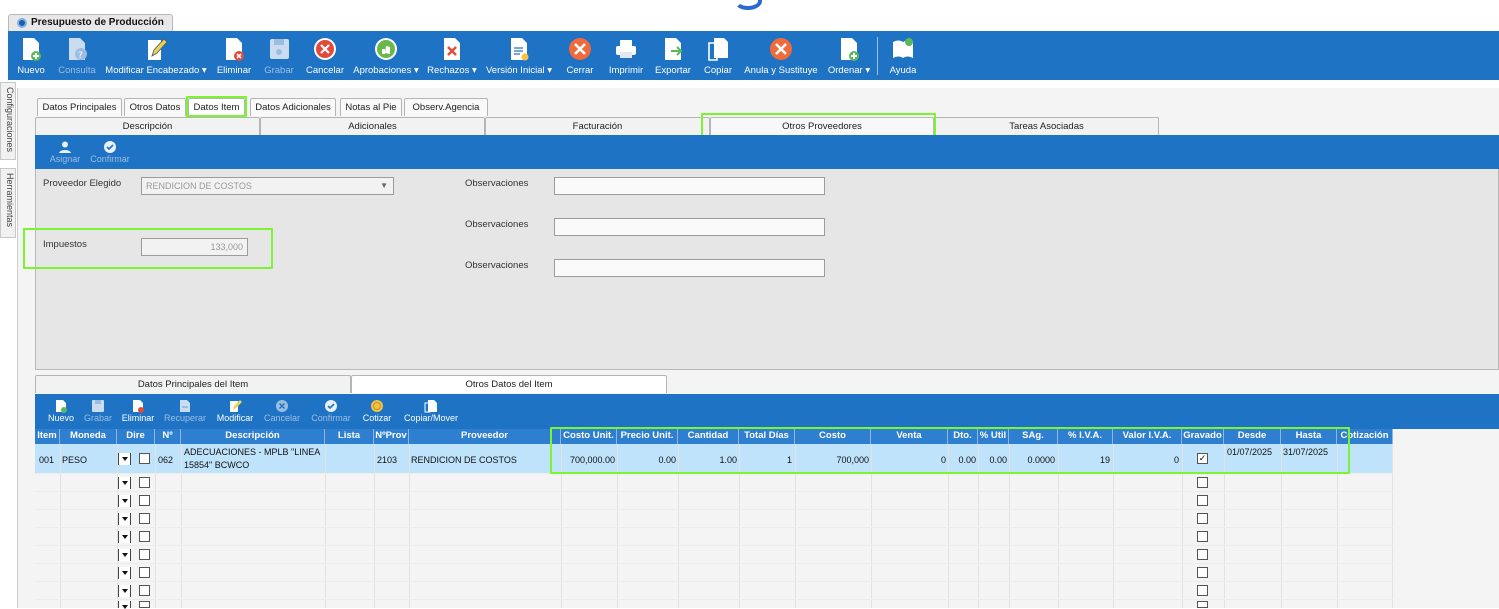  I want to click on help-button: Ayuda, so click(903, 55).